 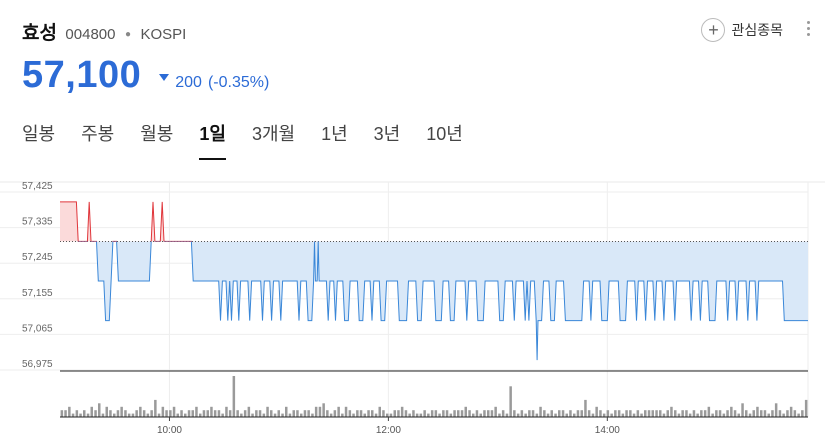 I want to click on y-tick-label: 57,155, so click(x=37, y=293).